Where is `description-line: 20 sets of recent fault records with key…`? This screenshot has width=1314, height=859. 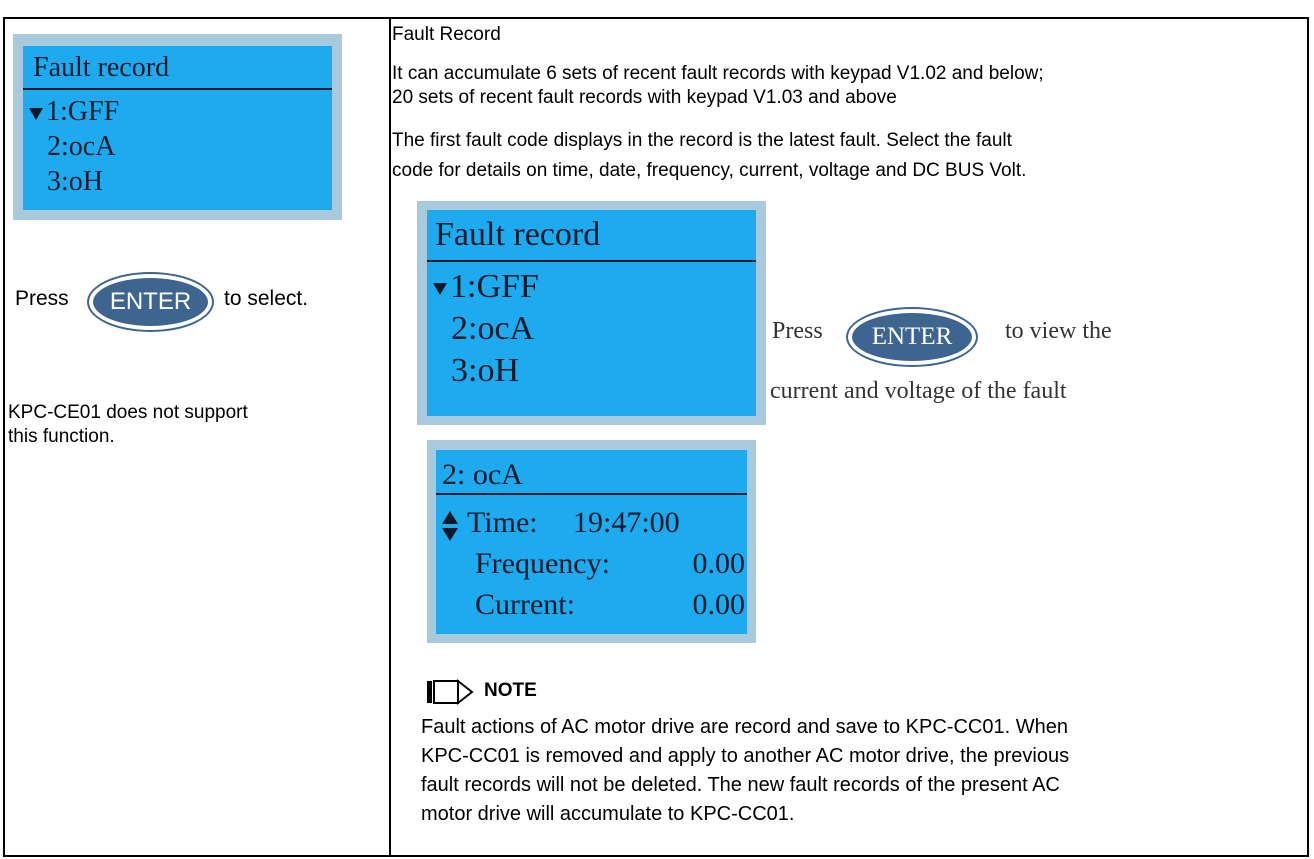
description-line: 20 sets of recent fault records with key… is located at coordinates (644, 97).